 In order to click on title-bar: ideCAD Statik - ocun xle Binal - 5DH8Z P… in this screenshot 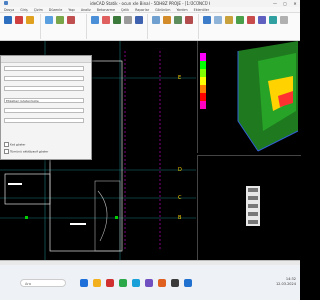, I will do `click(150, 3)`.